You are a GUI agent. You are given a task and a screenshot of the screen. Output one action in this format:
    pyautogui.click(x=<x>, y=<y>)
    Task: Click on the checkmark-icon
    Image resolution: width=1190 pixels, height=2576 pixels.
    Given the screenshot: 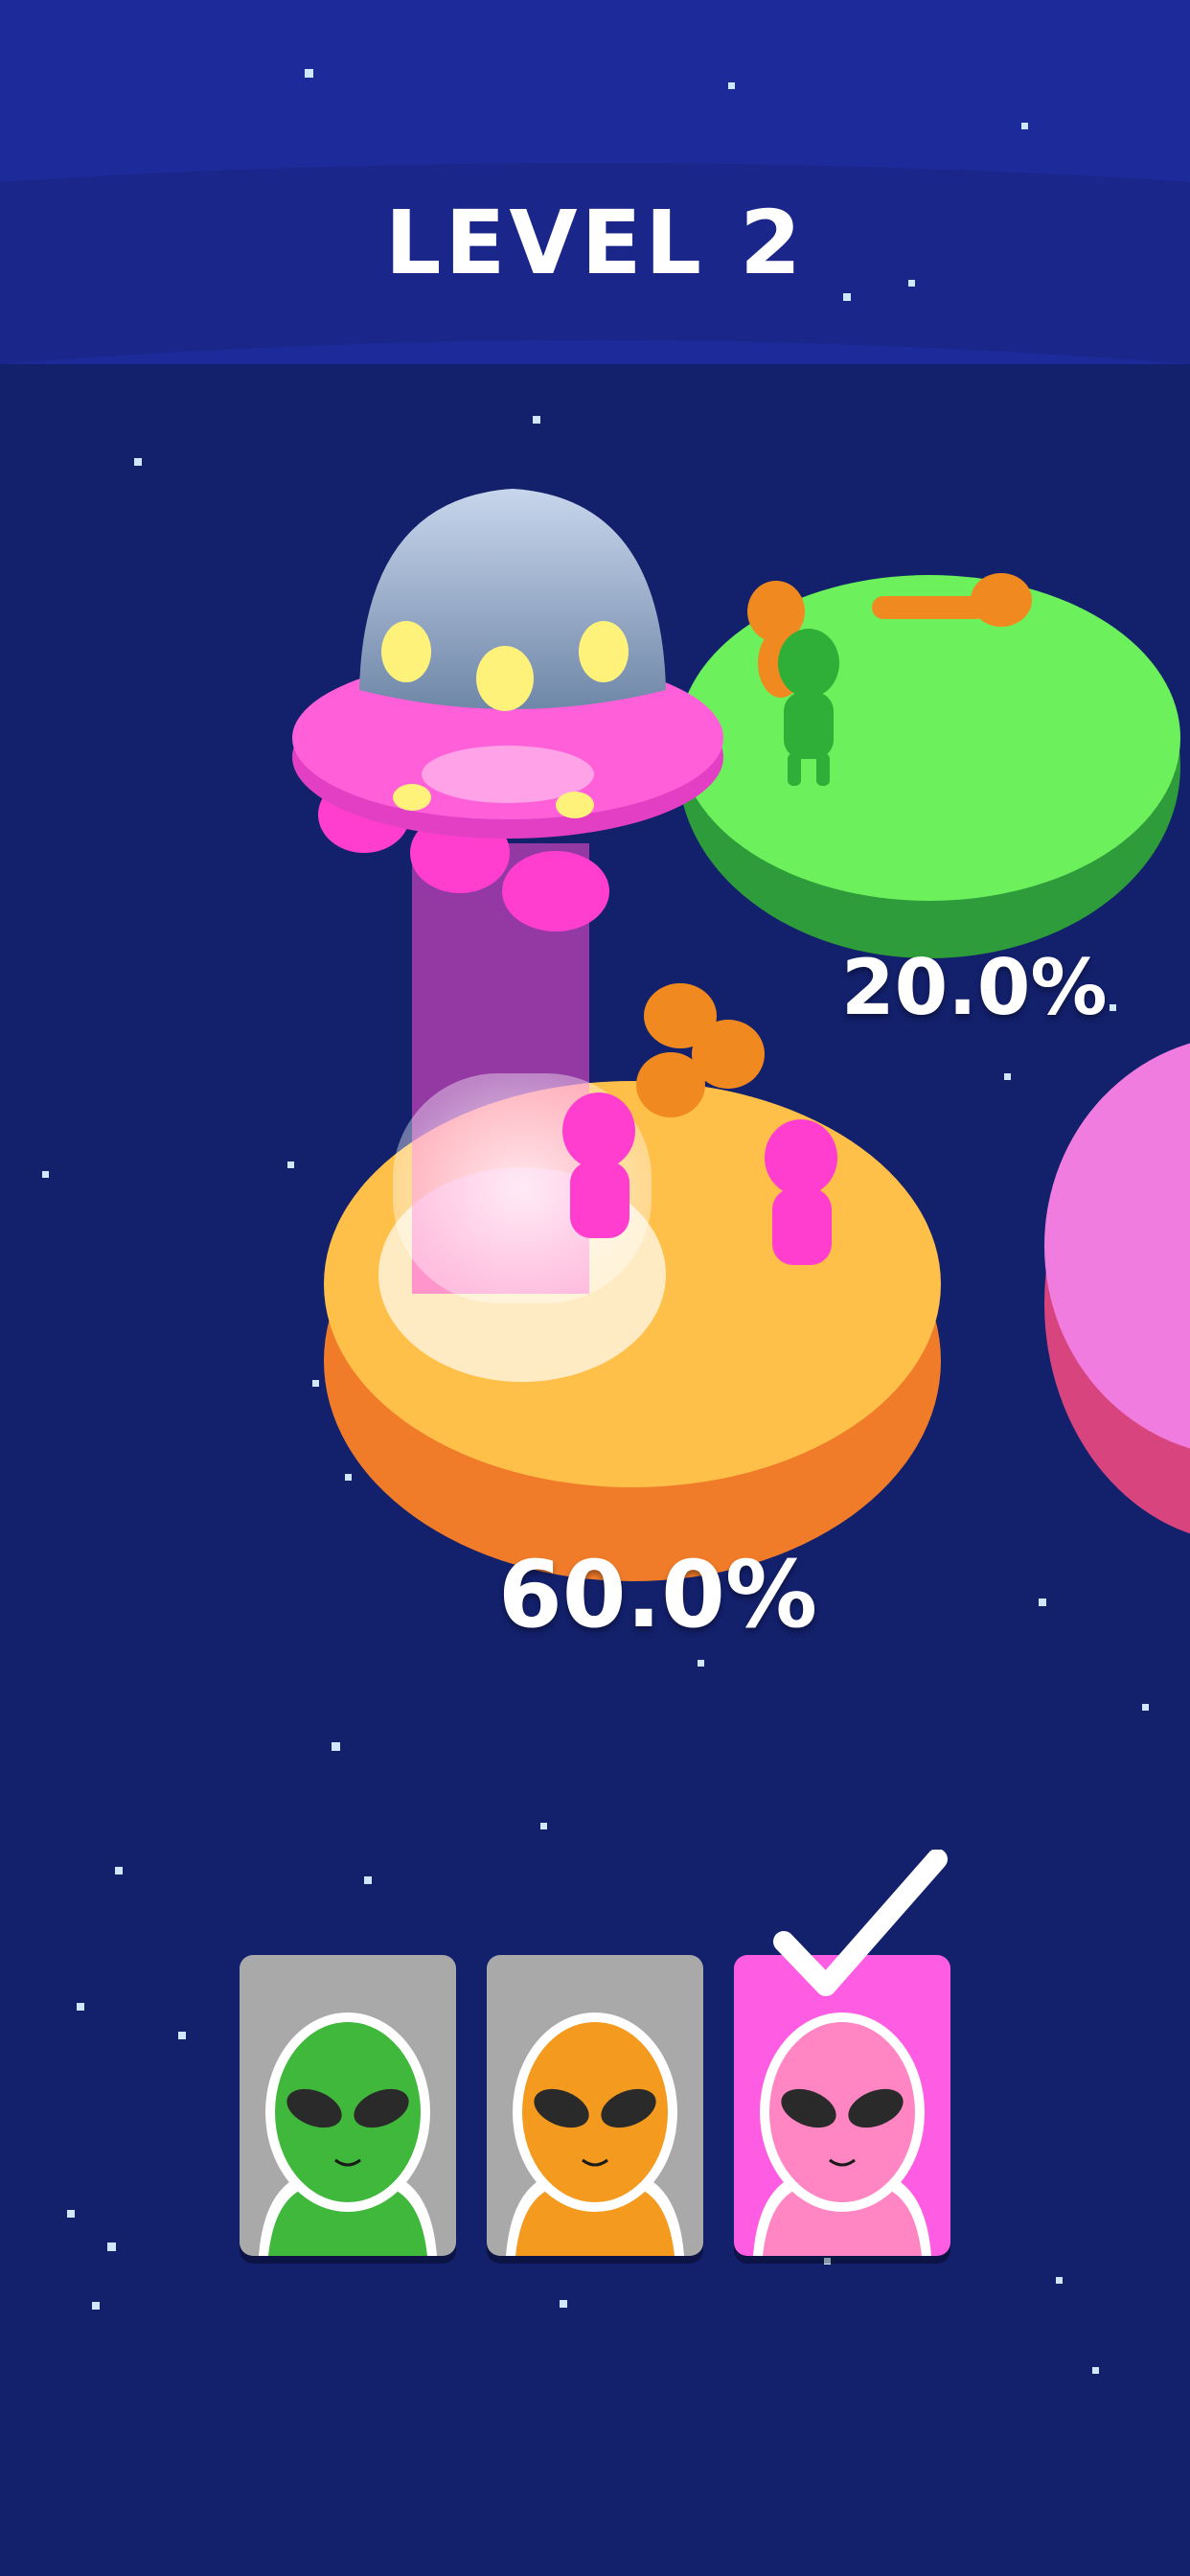 What is the action you would take?
    pyautogui.click(x=860, y=1923)
    